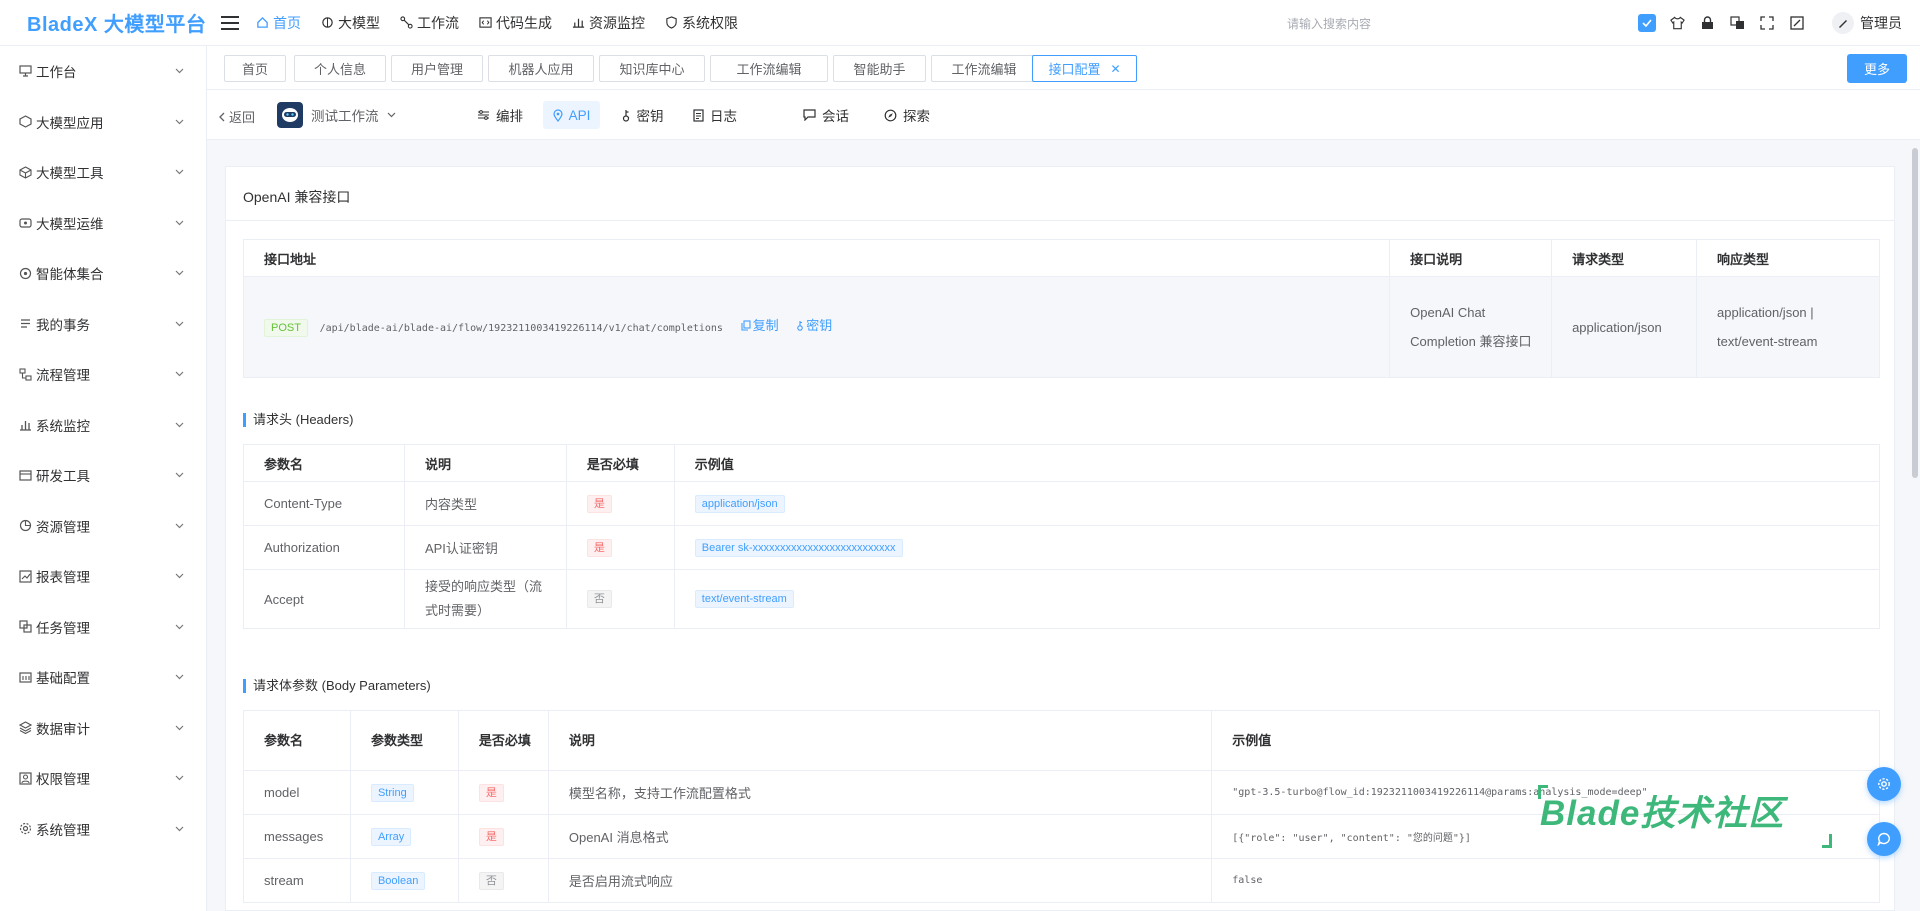 The image size is (1920, 911). I want to click on sidebar-item-jobs: 任务管理, so click(103, 627).